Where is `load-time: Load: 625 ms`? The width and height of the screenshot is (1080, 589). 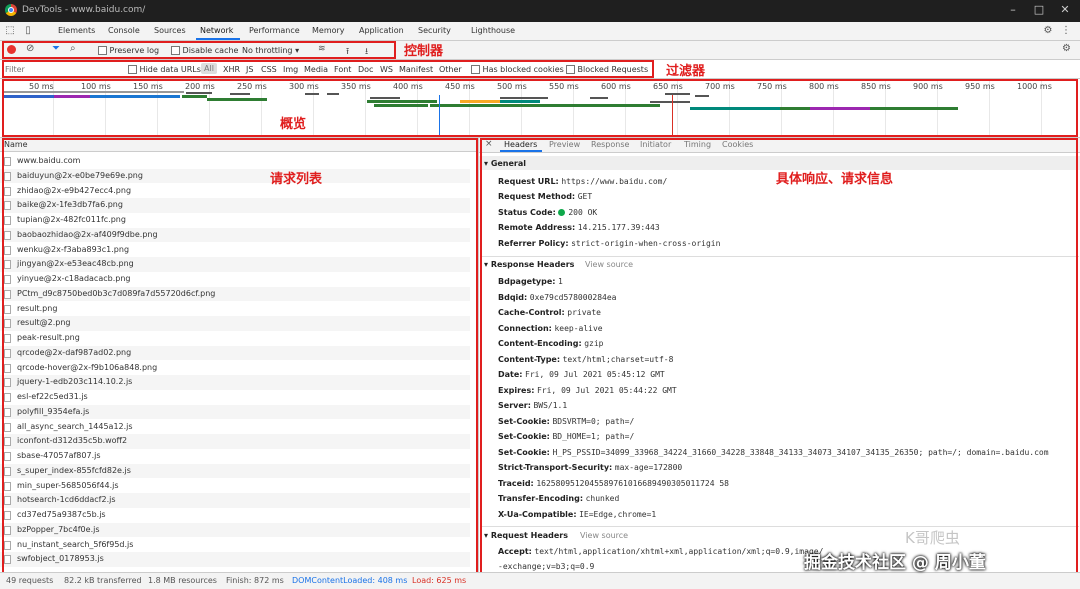 load-time: Load: 625 ms is located at coordinates (439, 580).